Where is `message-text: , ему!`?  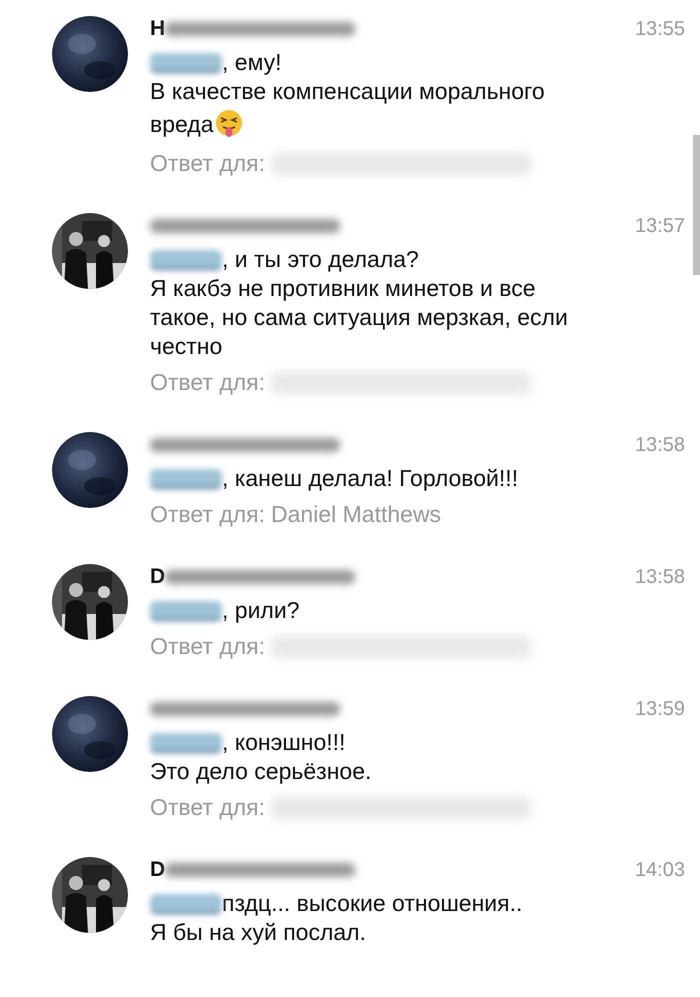
message-text: , ему! is located at coordinates (252, 62).